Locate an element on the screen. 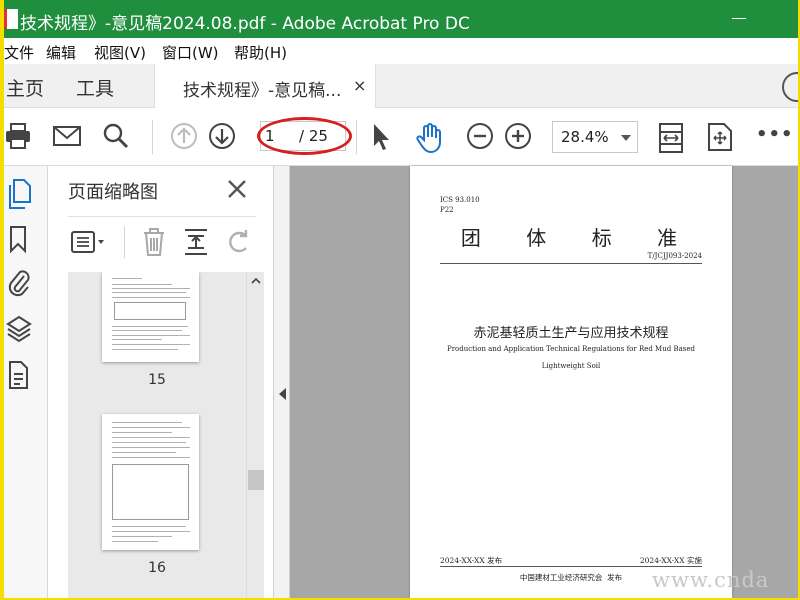 The image size is (800, 600). menu-view: 视图(V) is located at coordinates (120, 52).